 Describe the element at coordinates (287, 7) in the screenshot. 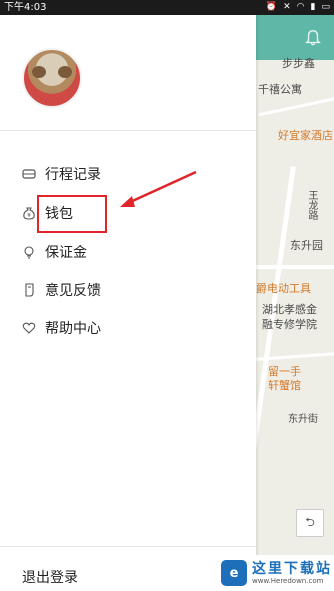

I see `mute-icon: ✕` at that location.